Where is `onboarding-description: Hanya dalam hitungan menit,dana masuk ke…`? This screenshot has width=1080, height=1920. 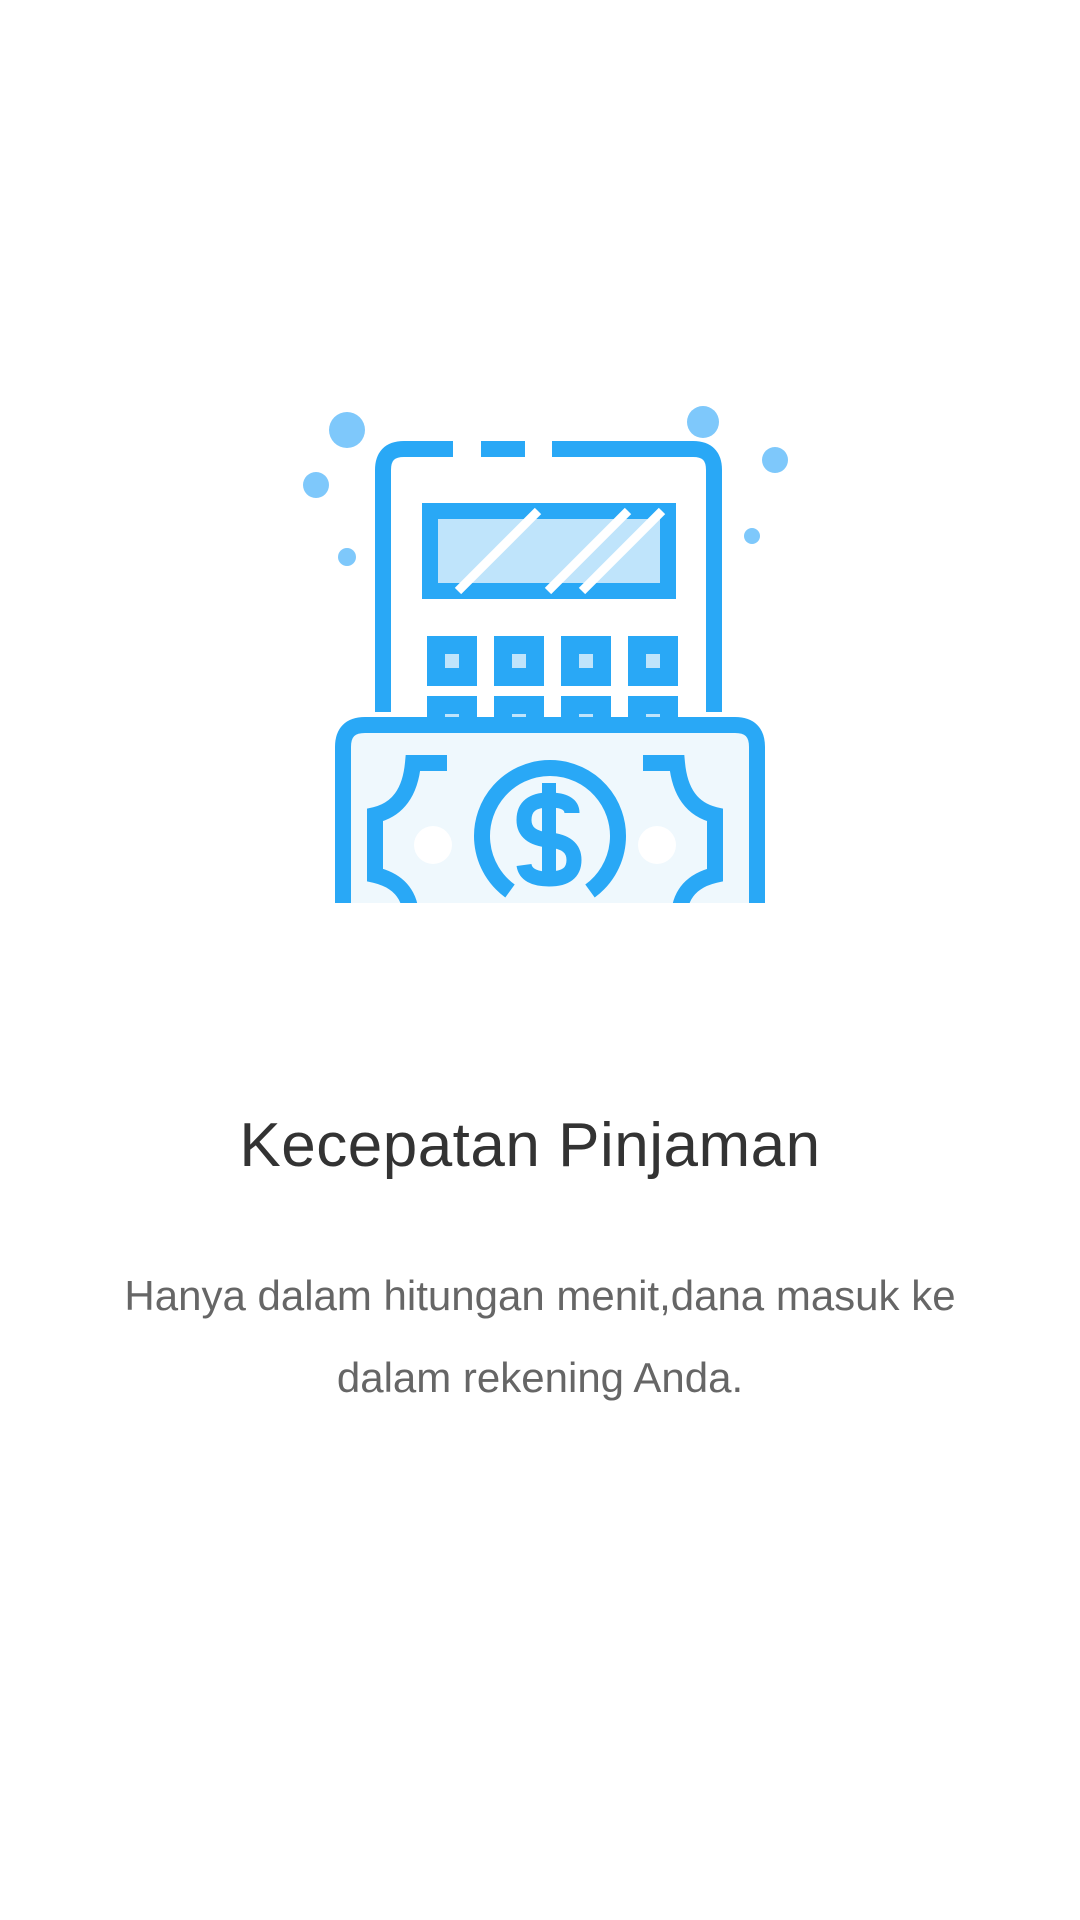 onboarding-description: Hanya dalam hitungan menit,dana masuk ke… is located at coordinates (540, 1336).